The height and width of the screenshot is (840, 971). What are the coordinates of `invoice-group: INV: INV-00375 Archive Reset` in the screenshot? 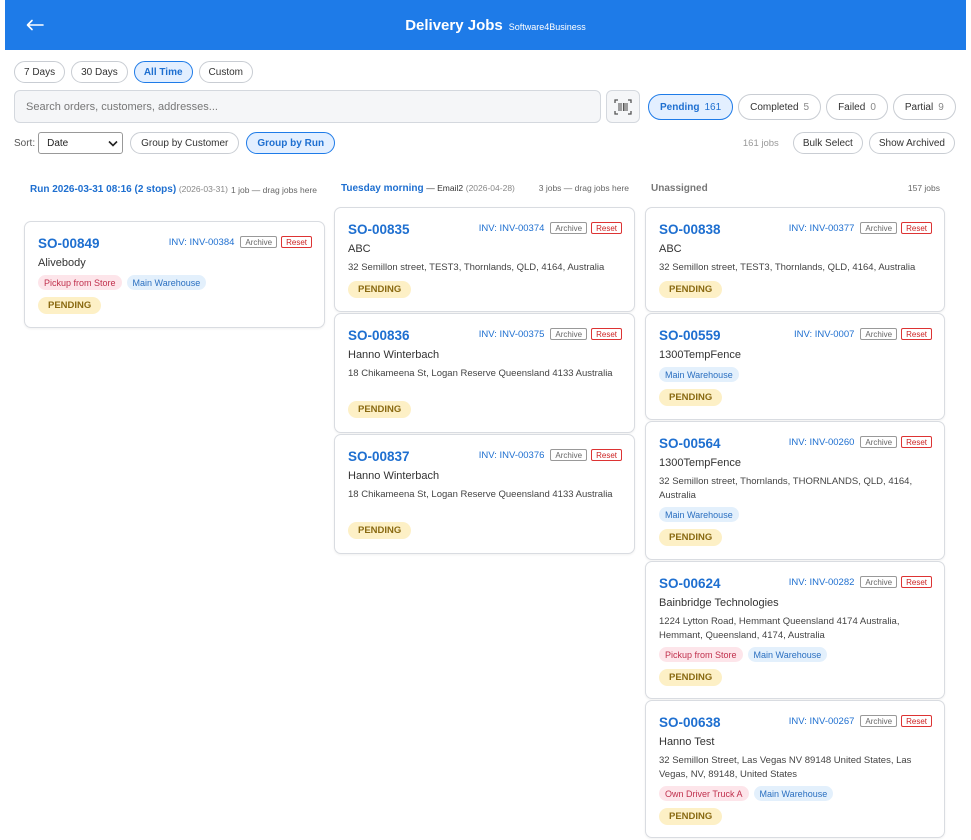 It's located at (550, 334).